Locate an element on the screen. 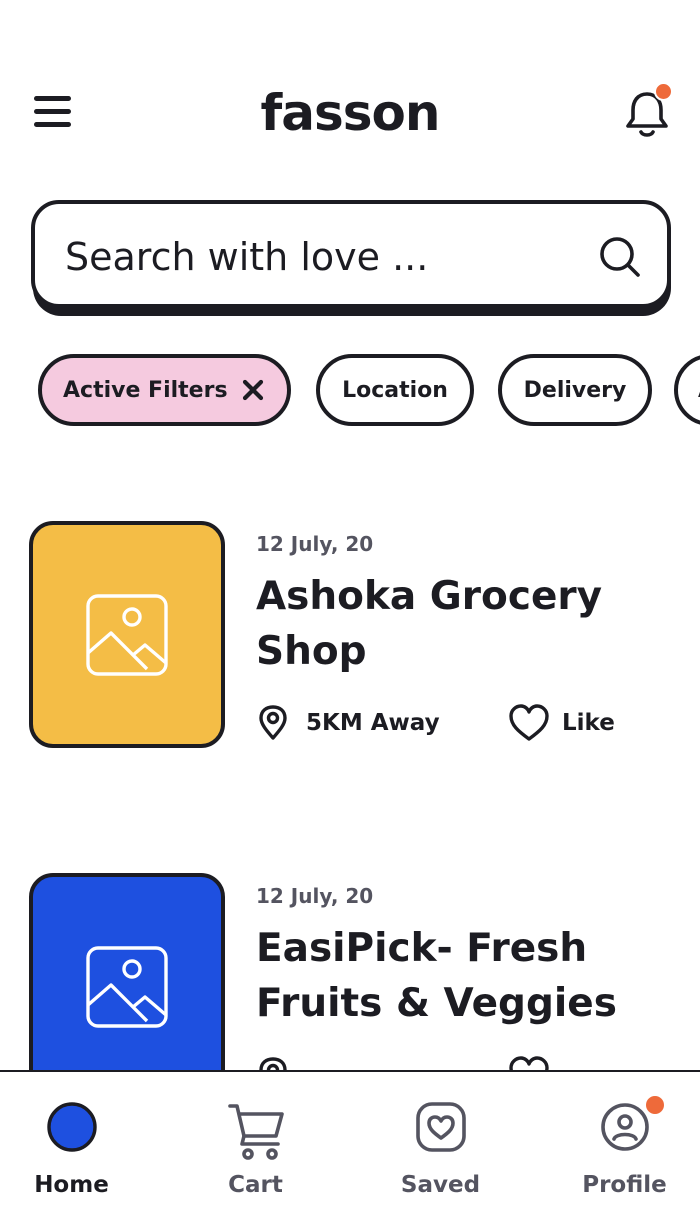  close-icon is located at coordinates (253, 390).